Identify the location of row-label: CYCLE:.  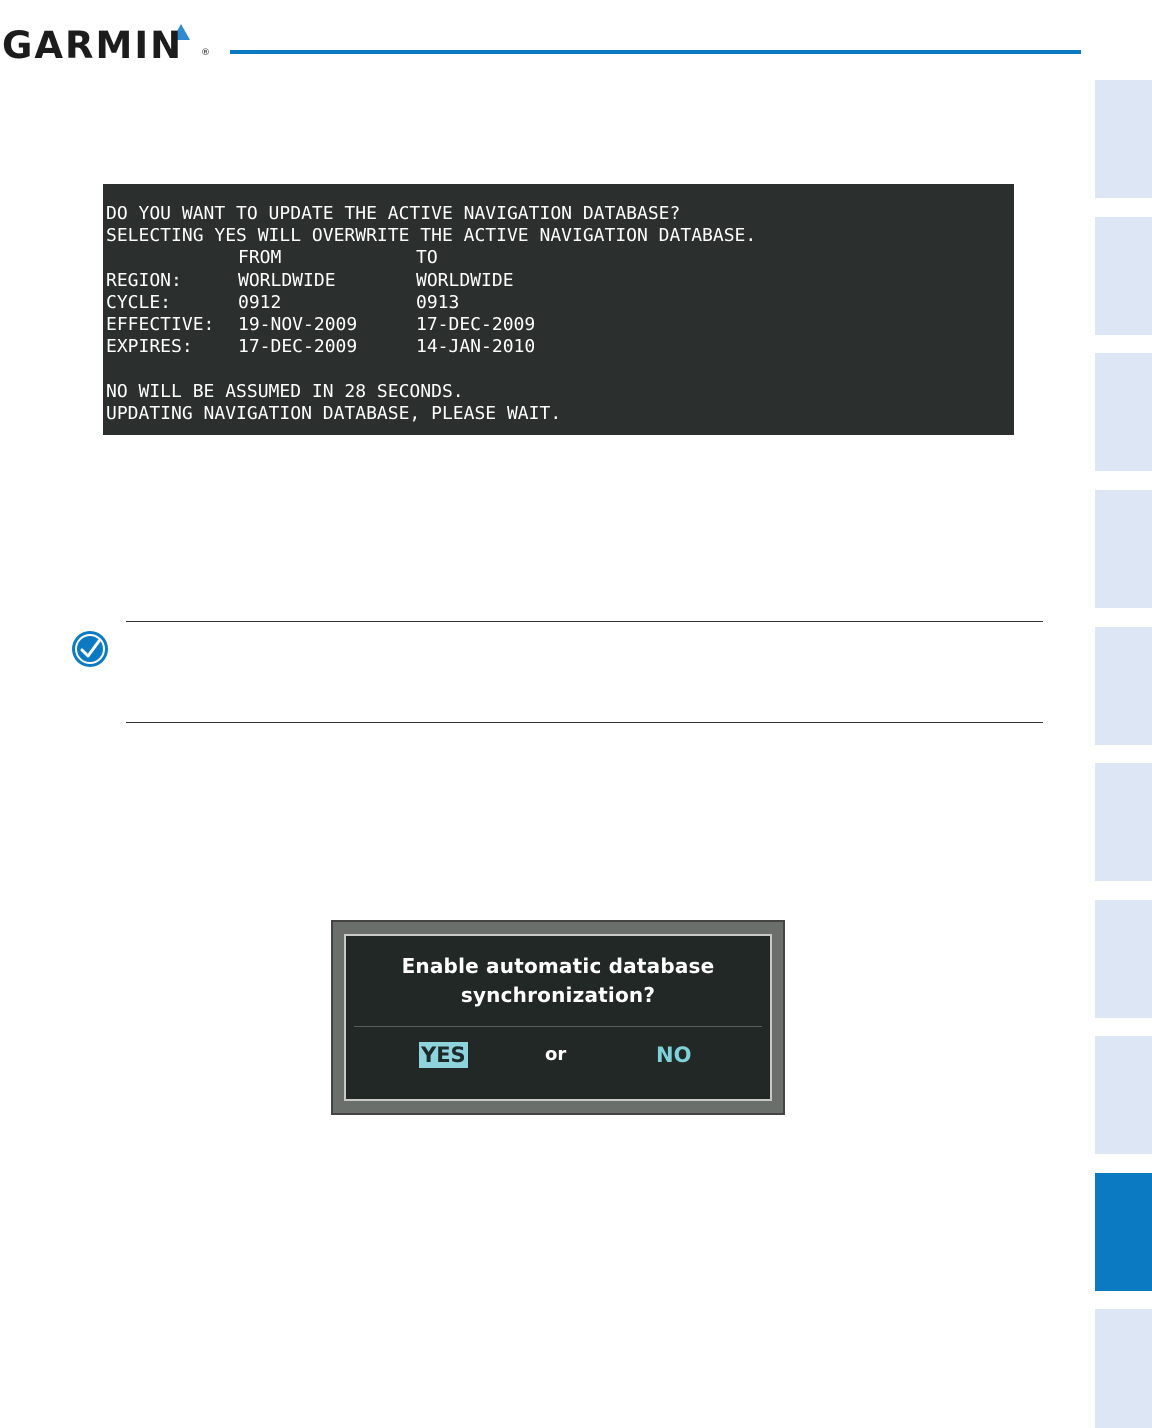
(139, 302).